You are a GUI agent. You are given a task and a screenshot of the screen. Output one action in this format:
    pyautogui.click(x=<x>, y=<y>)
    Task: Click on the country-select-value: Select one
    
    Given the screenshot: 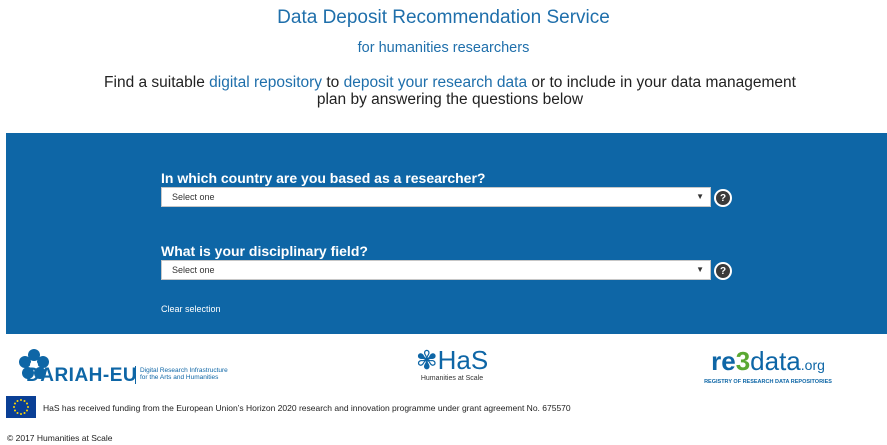 What is the action you would take?
    pyautogui.click(x=193, y=197)
    